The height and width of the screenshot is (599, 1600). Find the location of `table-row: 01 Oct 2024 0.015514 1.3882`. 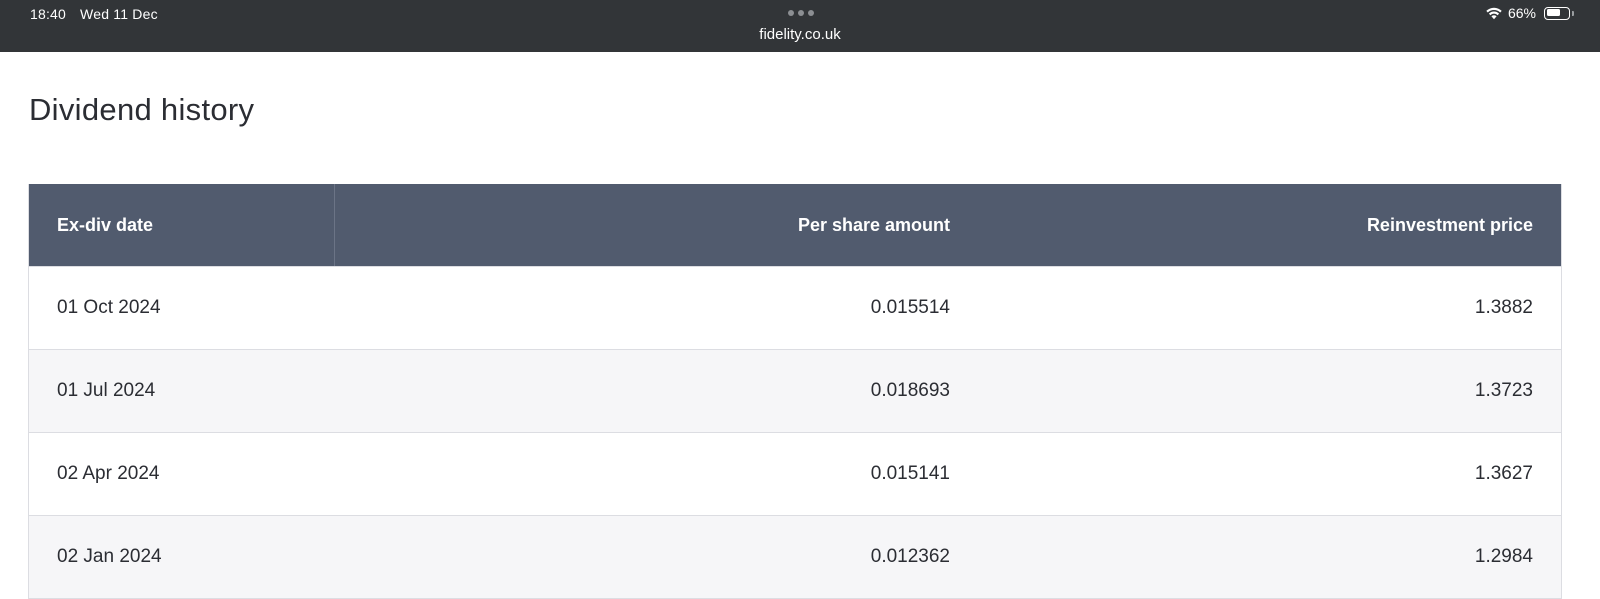

table-row: 01 Oct 2024 0.015514 1.3882 is located at coordinates (795, 307).